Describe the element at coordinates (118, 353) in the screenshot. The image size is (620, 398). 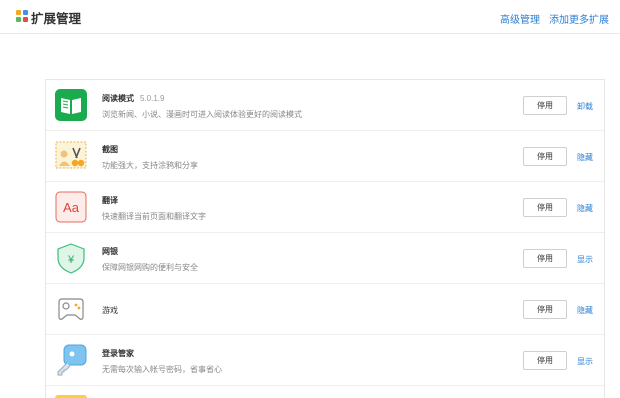
I see `extension-name: 登录管家` at that location.